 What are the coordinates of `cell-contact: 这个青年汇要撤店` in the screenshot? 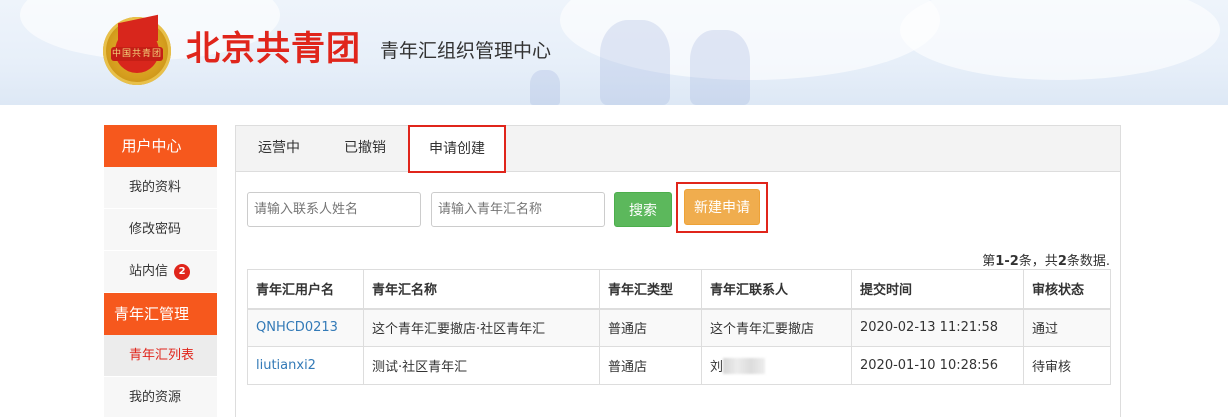 It's located at (776, 327).